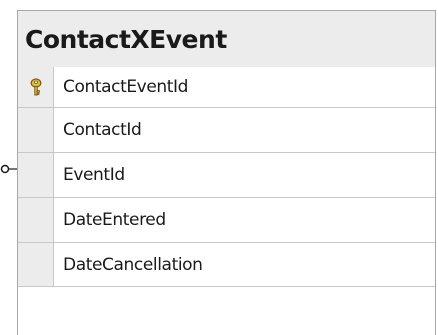  I want to click on column-row: EventId, so click(226, 174).